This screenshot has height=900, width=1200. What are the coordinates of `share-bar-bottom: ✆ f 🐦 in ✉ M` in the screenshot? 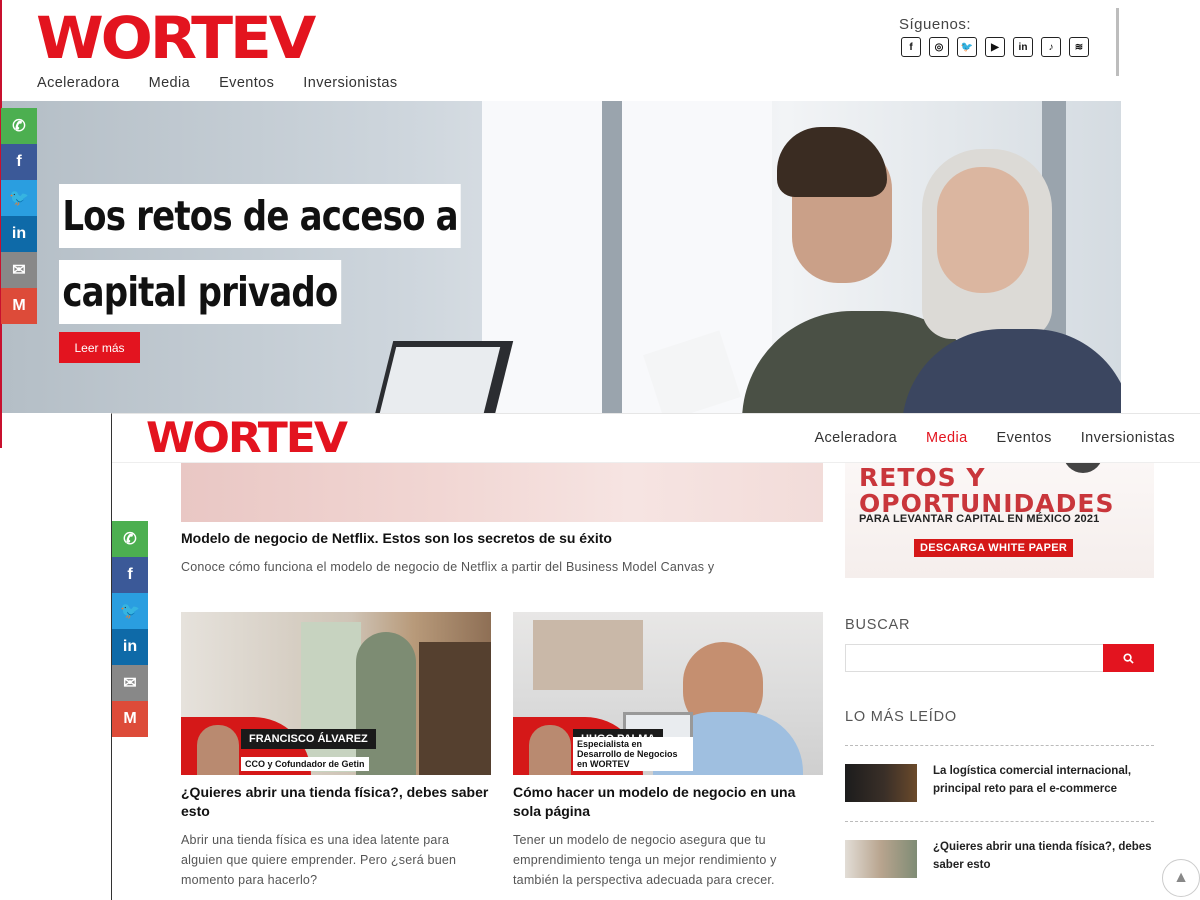 It's located at (130, 629).